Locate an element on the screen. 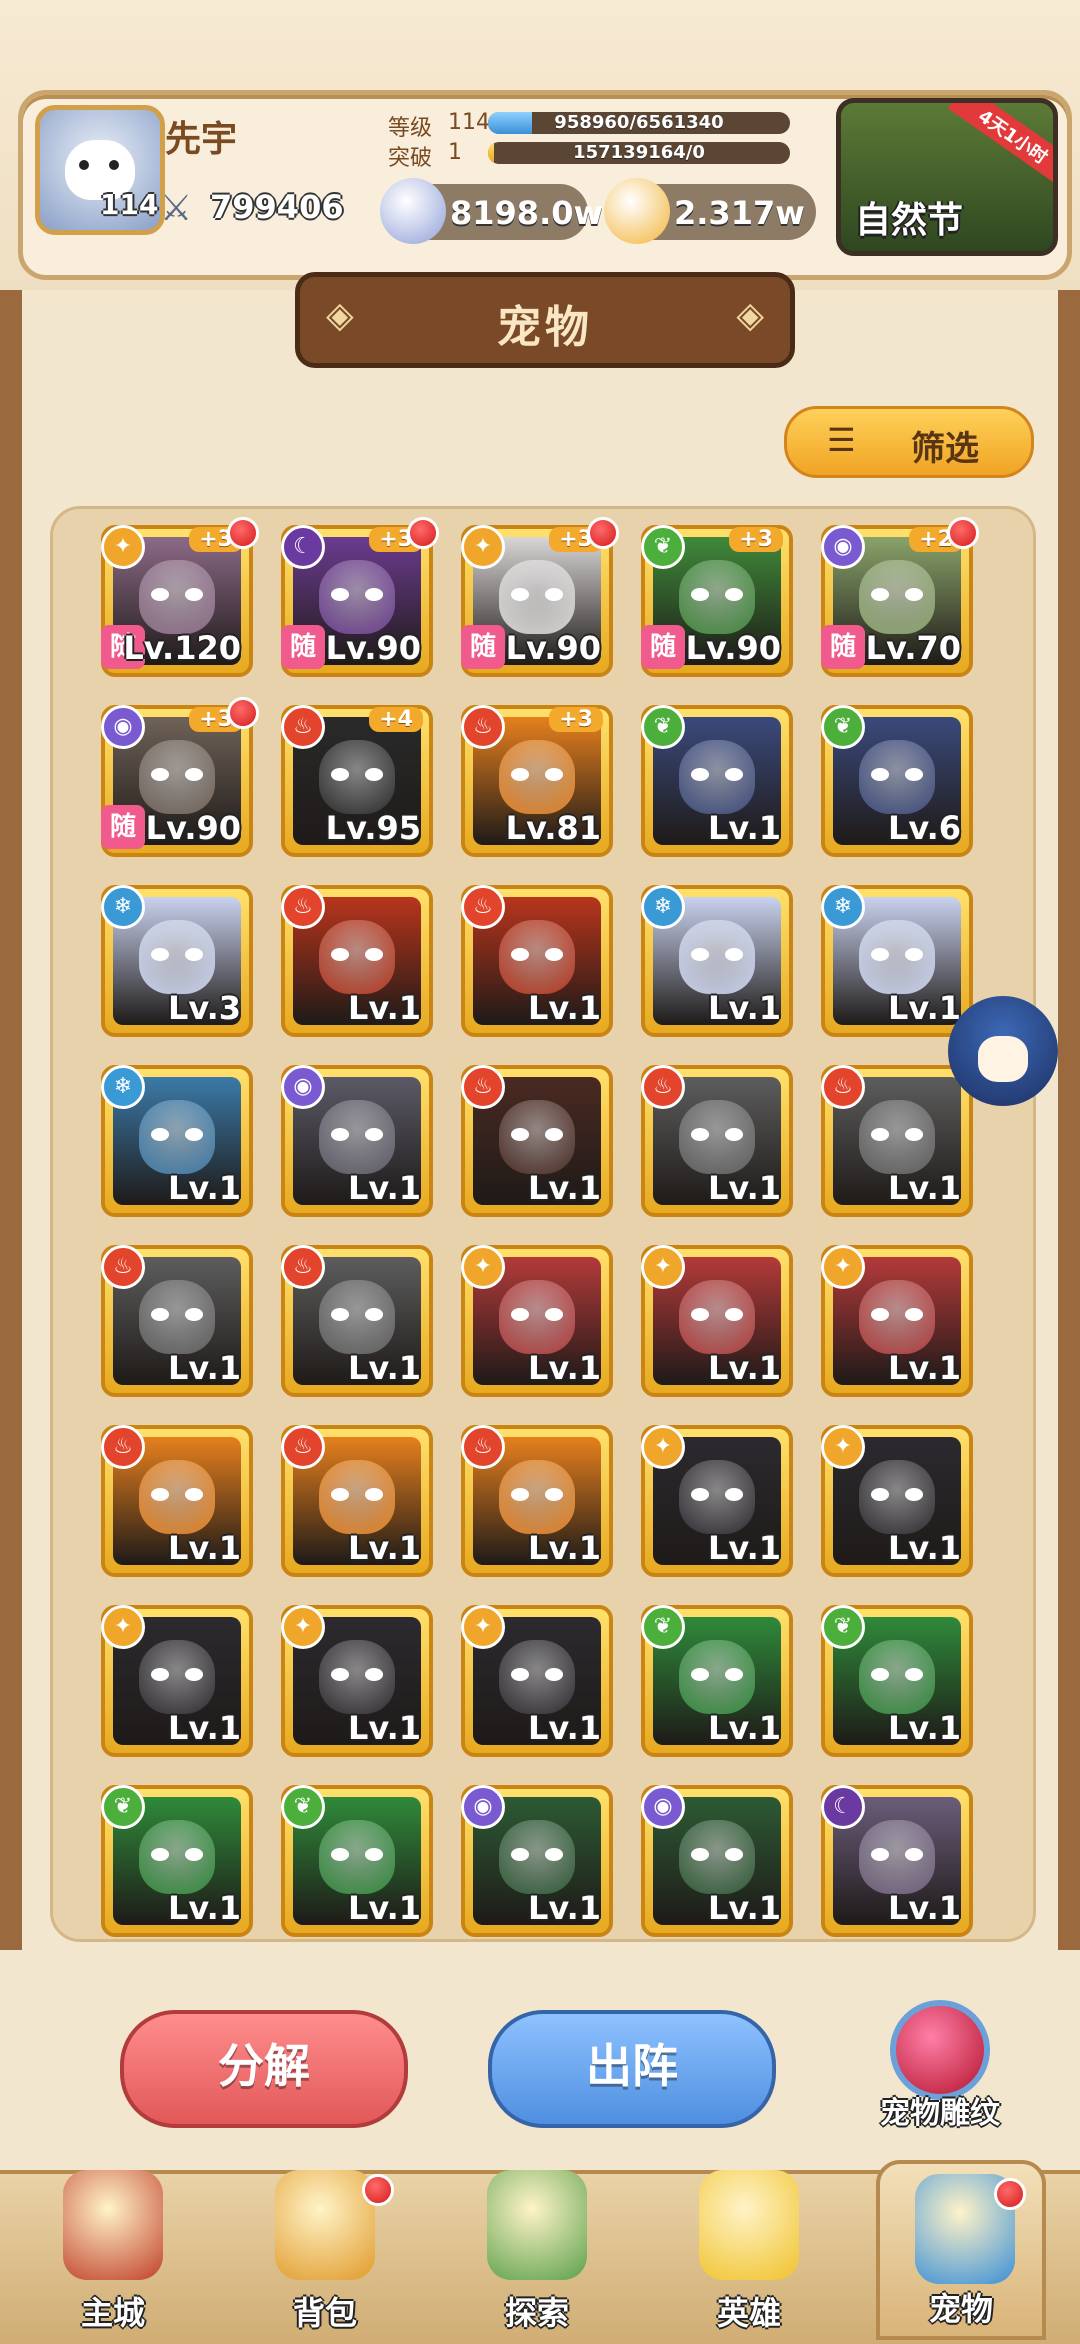  decompose-button: 分解 is located at coordinates (264, 2069).